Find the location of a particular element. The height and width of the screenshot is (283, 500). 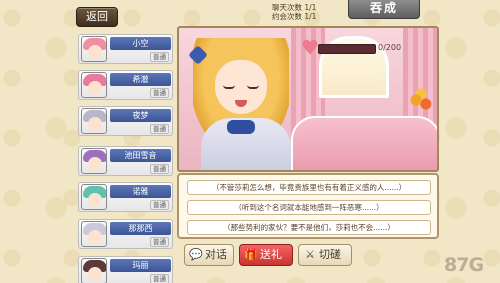

character-item-nanaxi: 那那西 普通 is located at coordinates (125, 234).